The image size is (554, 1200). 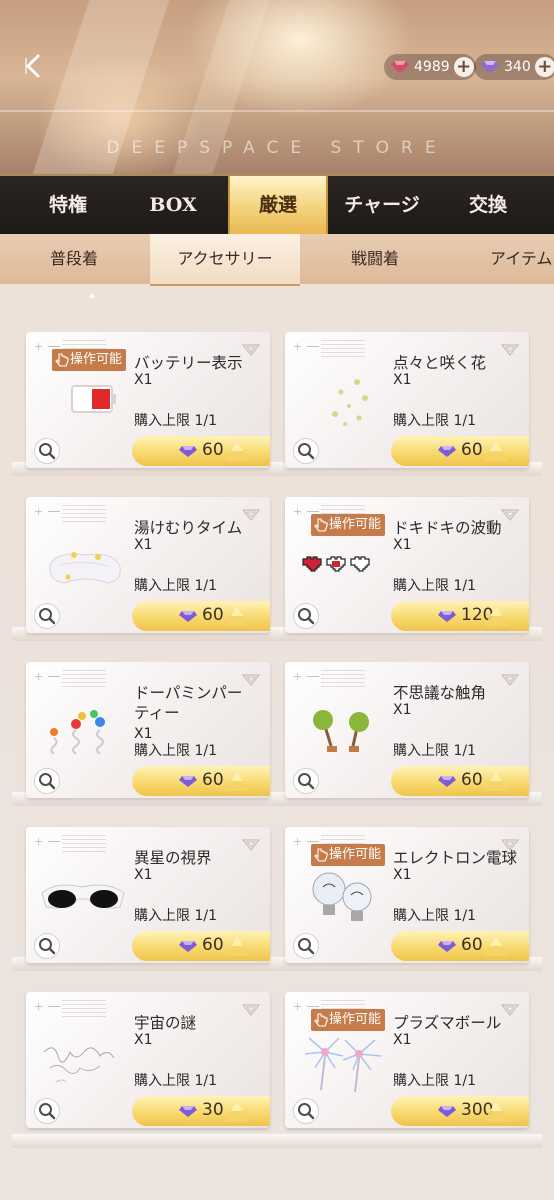 I want to click on buy-price-button: 300, so click(x=460, y=1111).